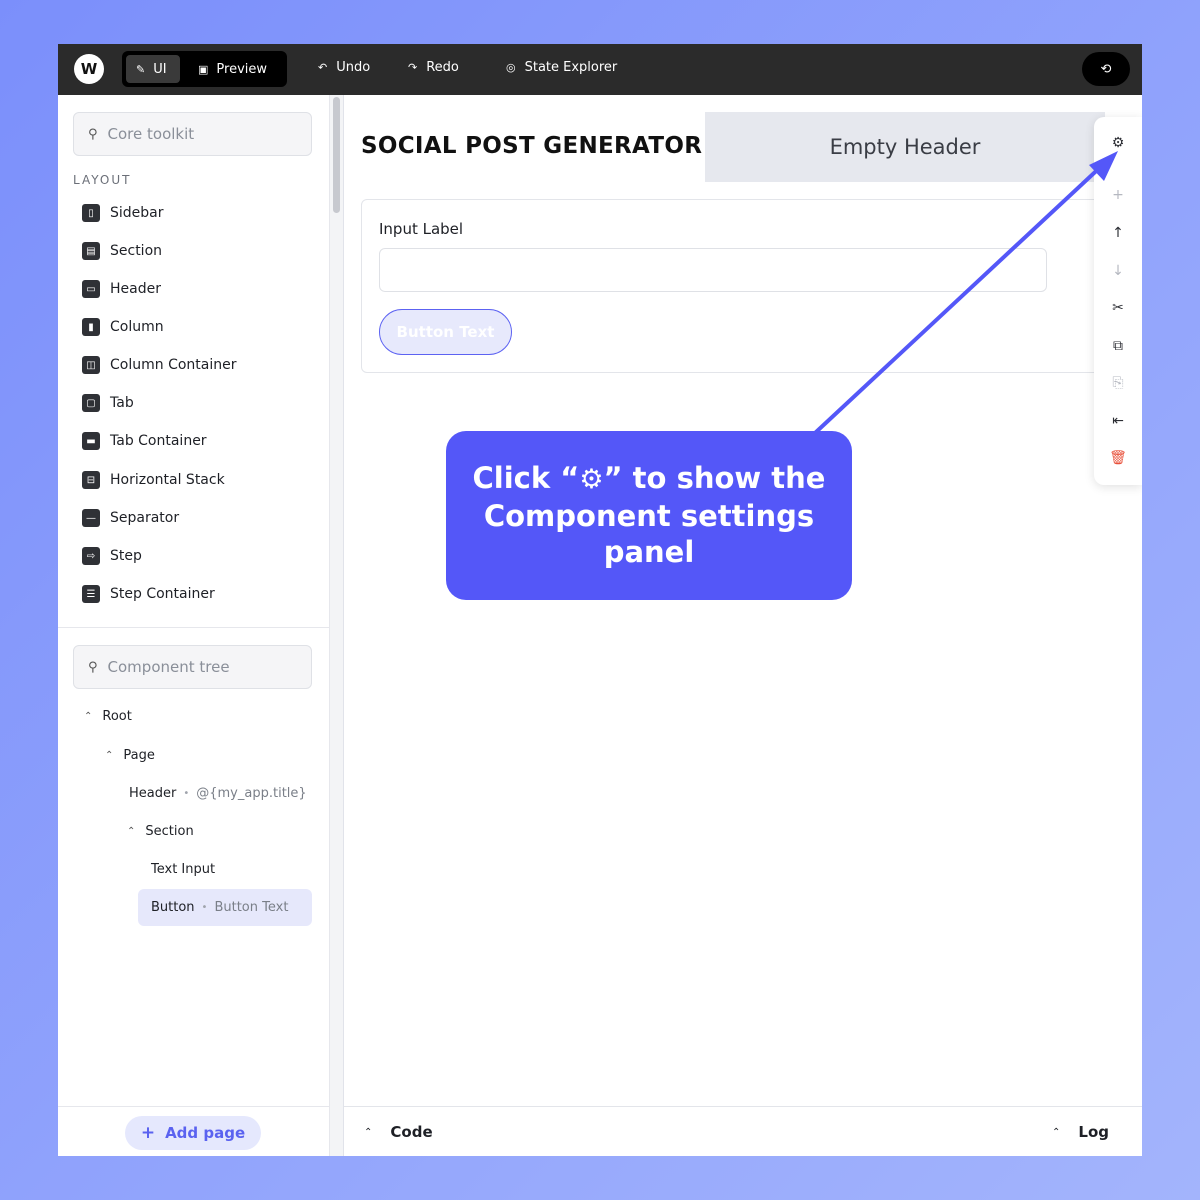 The image size is (1200, 1200). Describe the element at coordinates (153, 69) in the screenshot. I see `ui-mode-button: ✎ UI` at that location.